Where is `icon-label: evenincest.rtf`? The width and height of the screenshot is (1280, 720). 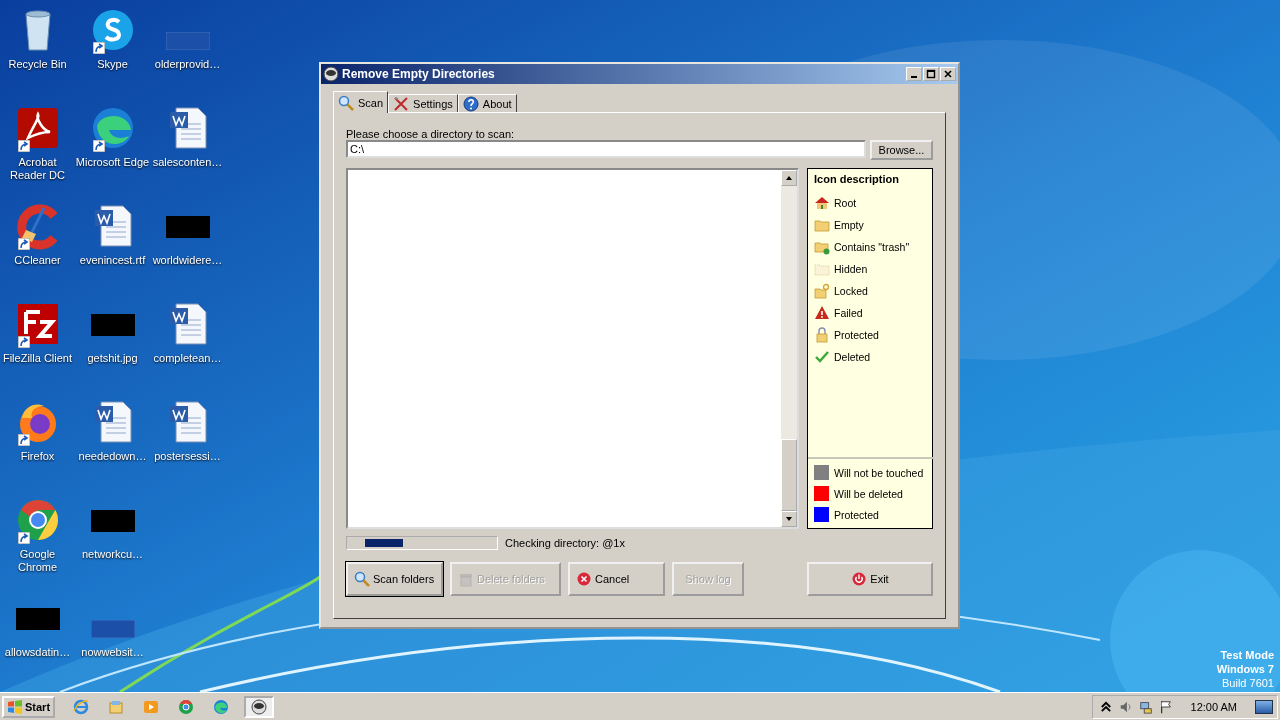
icon-label: evenincest.rtf is located at coordinates (112, 260).